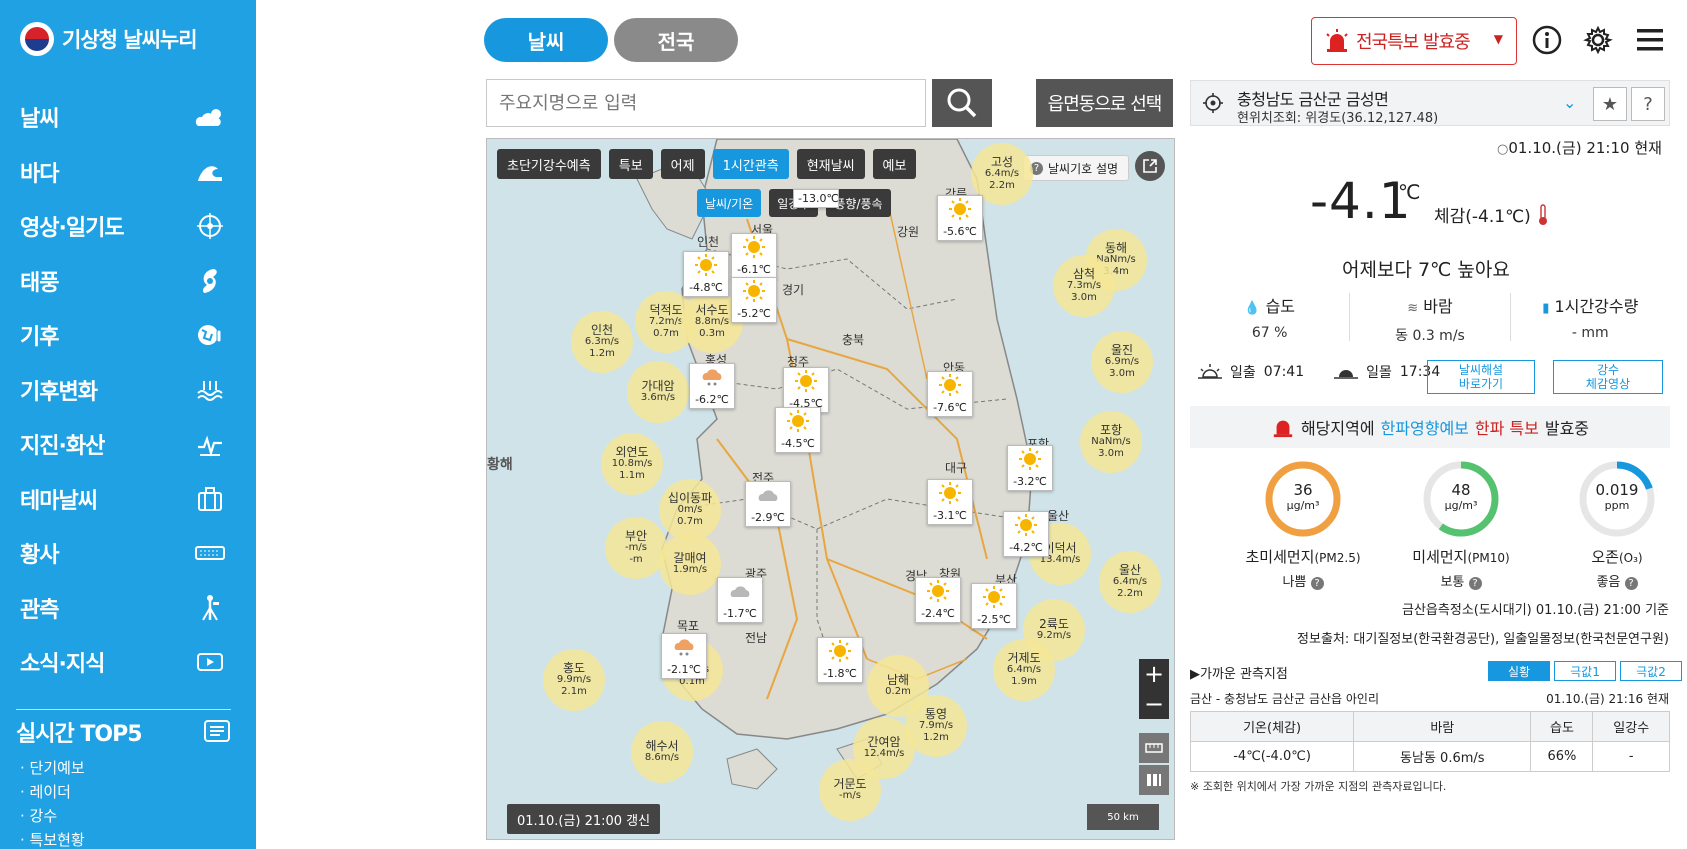 This screenshot has height=849, width=1687. I want to click on chevron-down-icon: ⌄, so click(1569, 102).